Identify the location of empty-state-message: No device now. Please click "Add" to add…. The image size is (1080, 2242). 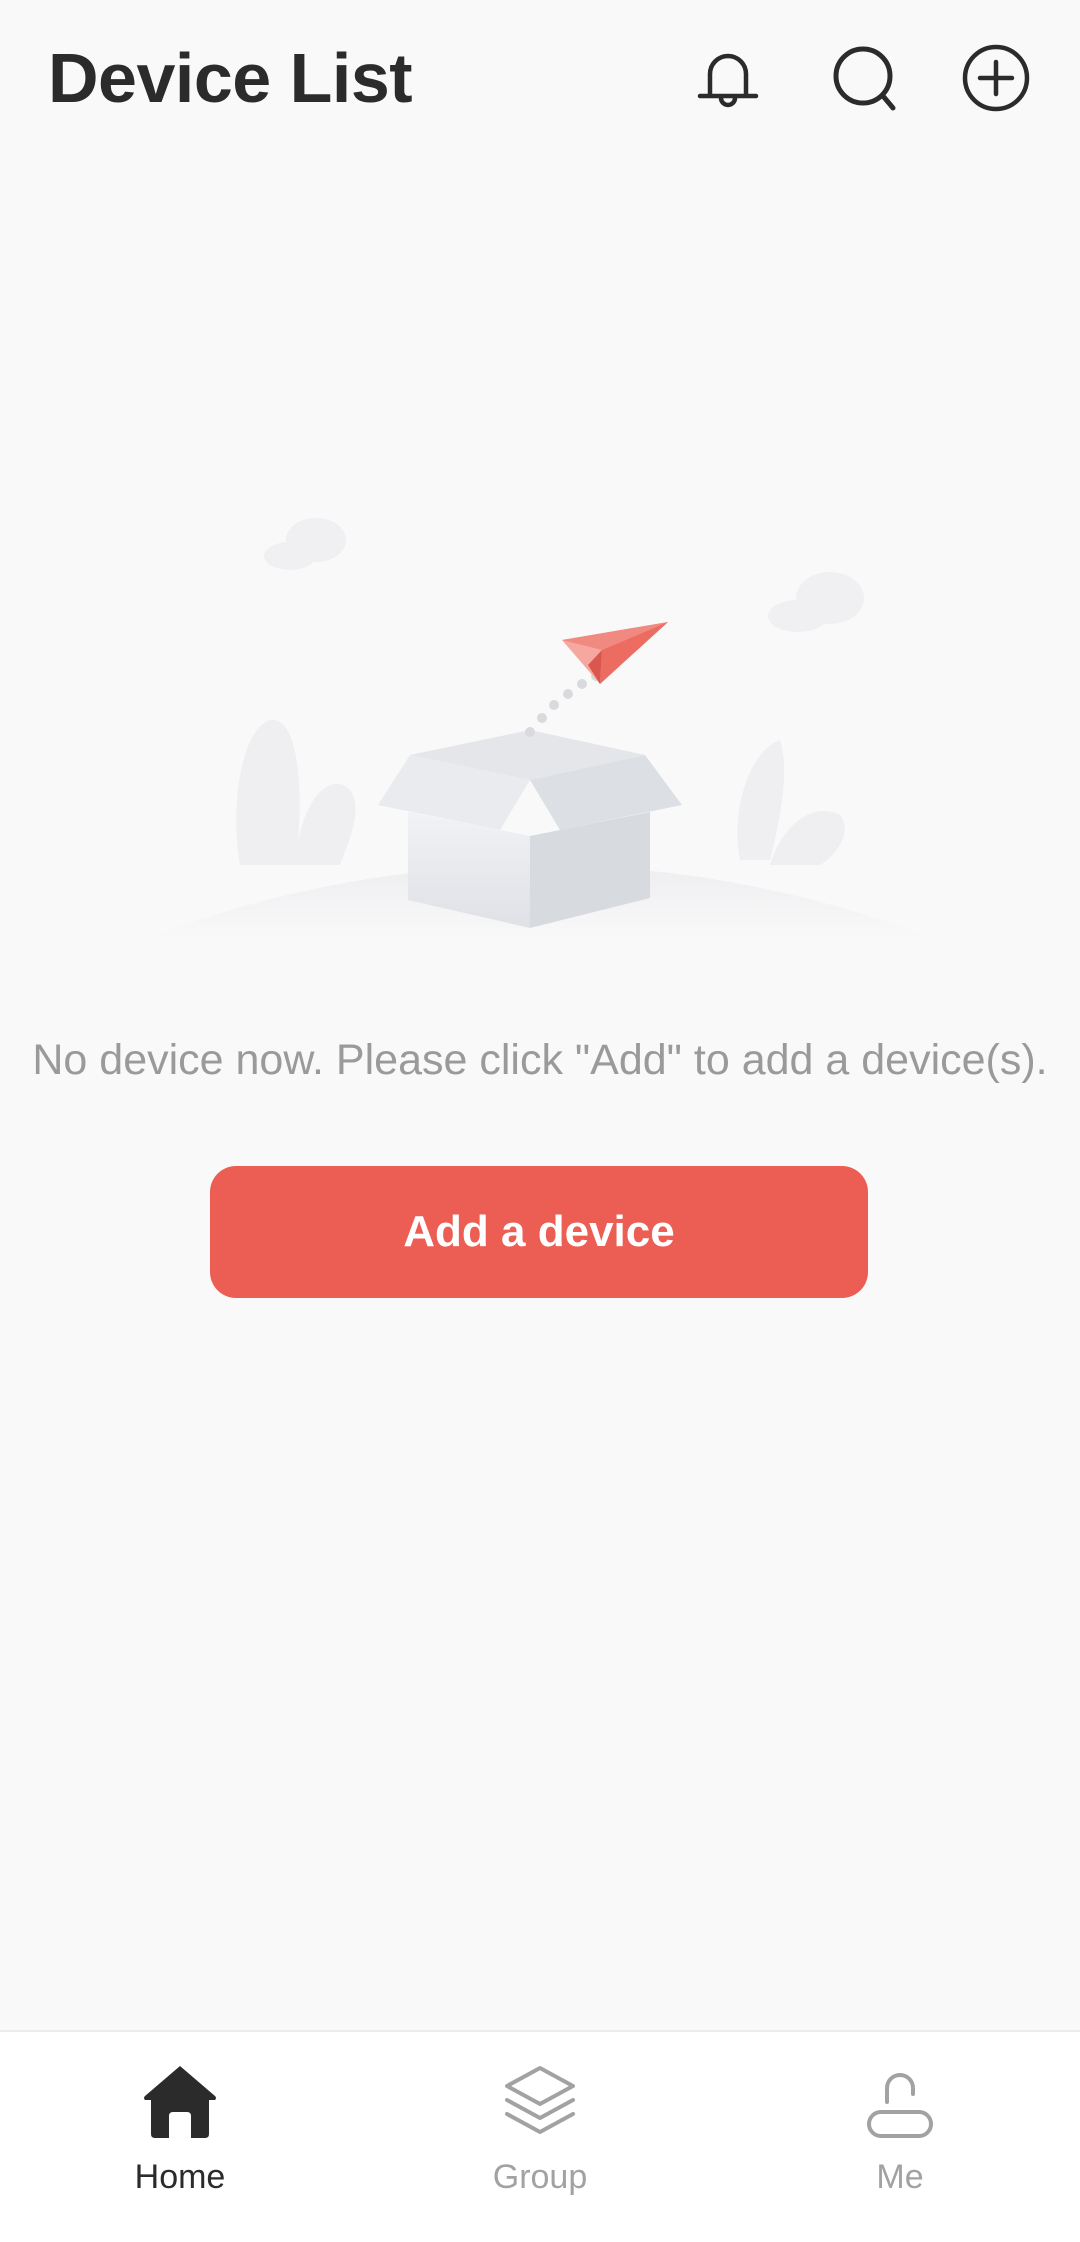
(540, 1060).